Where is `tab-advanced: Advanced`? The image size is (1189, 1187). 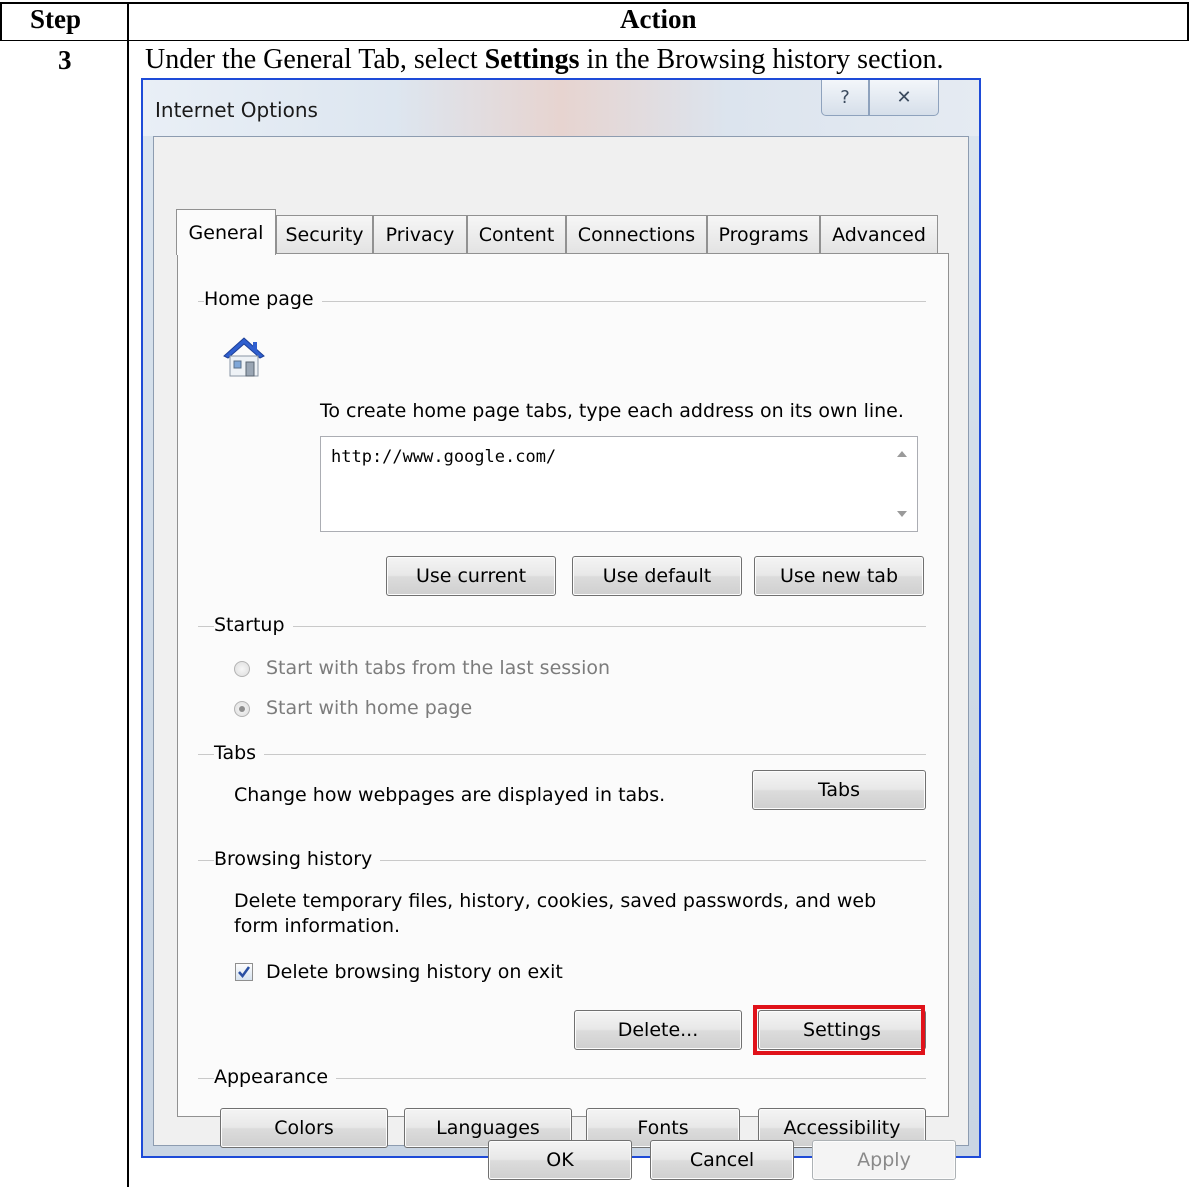 tab-advanced: Advanced is located at coordinates (879, 234).